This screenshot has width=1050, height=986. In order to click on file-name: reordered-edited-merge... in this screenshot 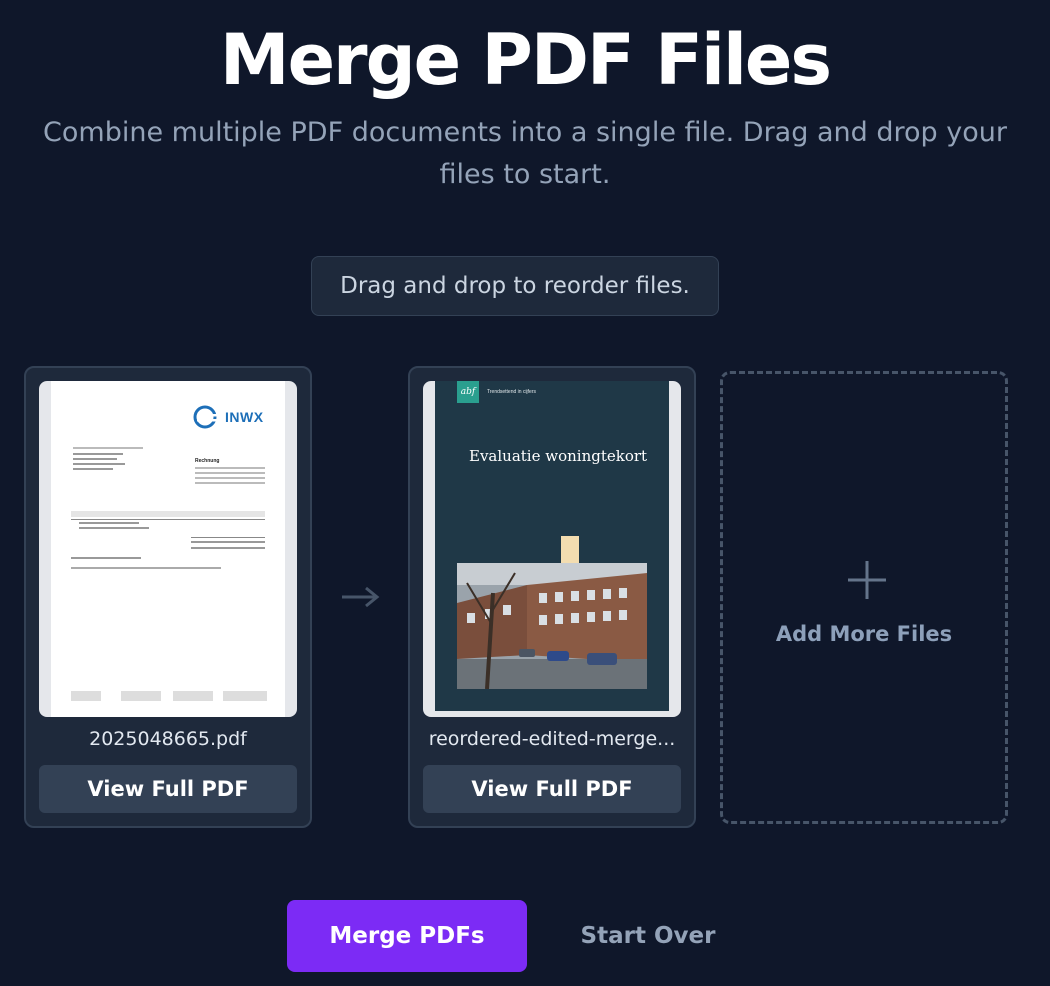, I will do `click(552, 739)`.